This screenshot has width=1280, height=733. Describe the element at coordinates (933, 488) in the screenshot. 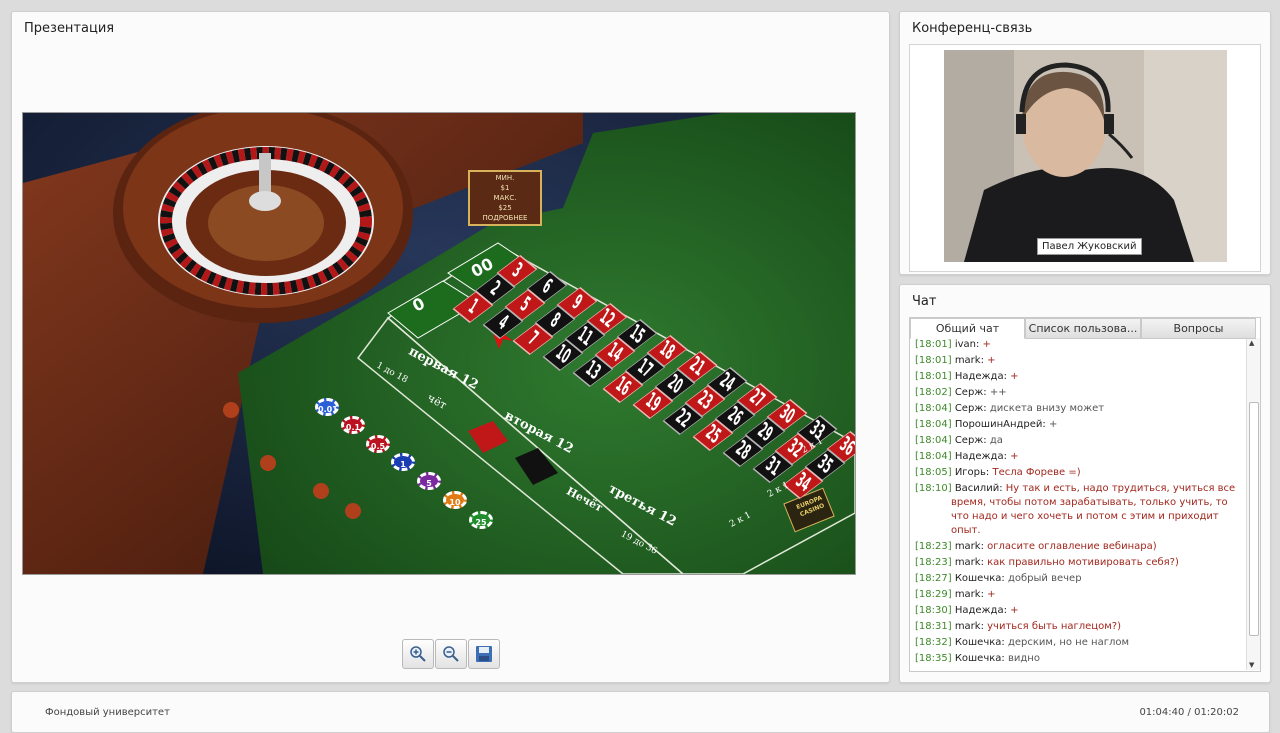

I see `message-time: [18:10]` at that location.